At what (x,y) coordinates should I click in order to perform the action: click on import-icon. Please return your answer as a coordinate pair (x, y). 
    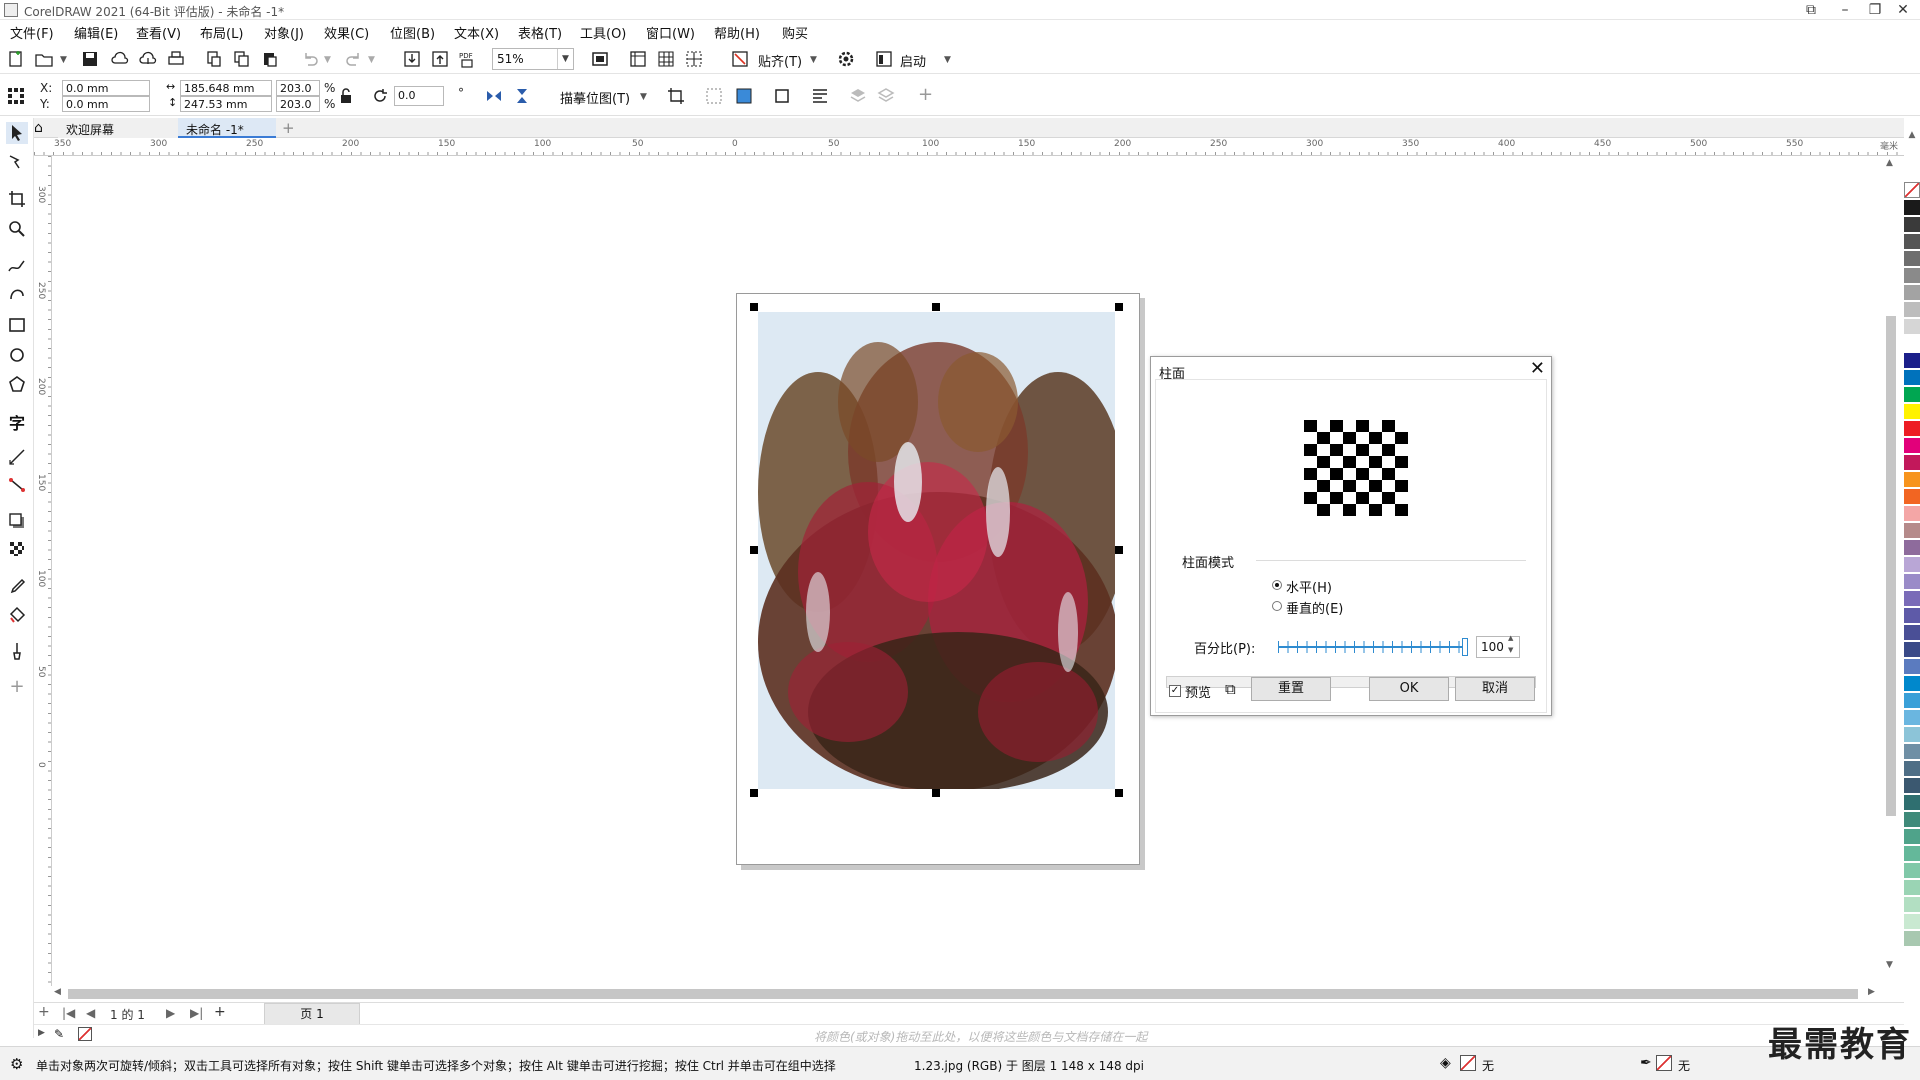
    Looking at the image, I should click on (412, 59).